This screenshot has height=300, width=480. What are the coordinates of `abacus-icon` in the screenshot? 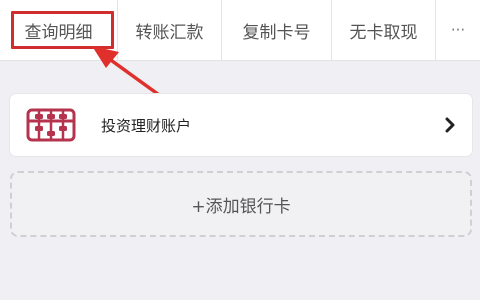 It's located at (51, 125).